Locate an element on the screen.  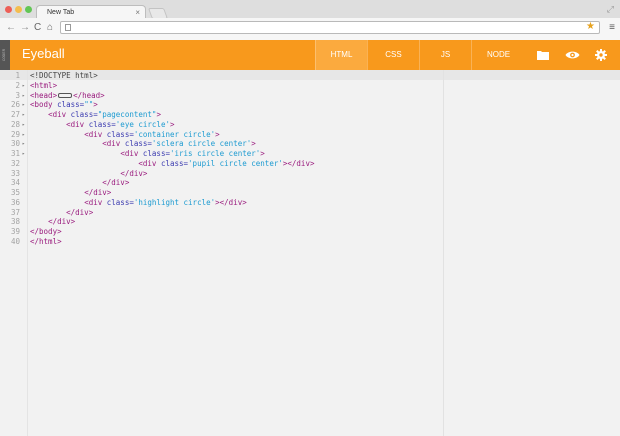
code-text: </body> is located at coordinates (46, 232).